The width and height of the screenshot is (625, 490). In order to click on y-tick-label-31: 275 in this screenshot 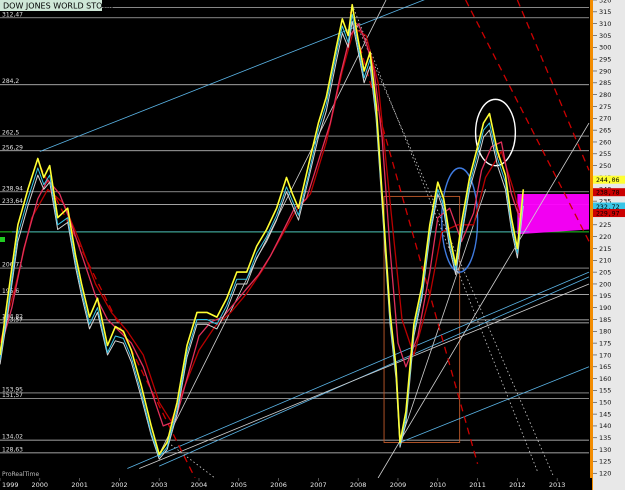, I will do `click(605, 107)`.